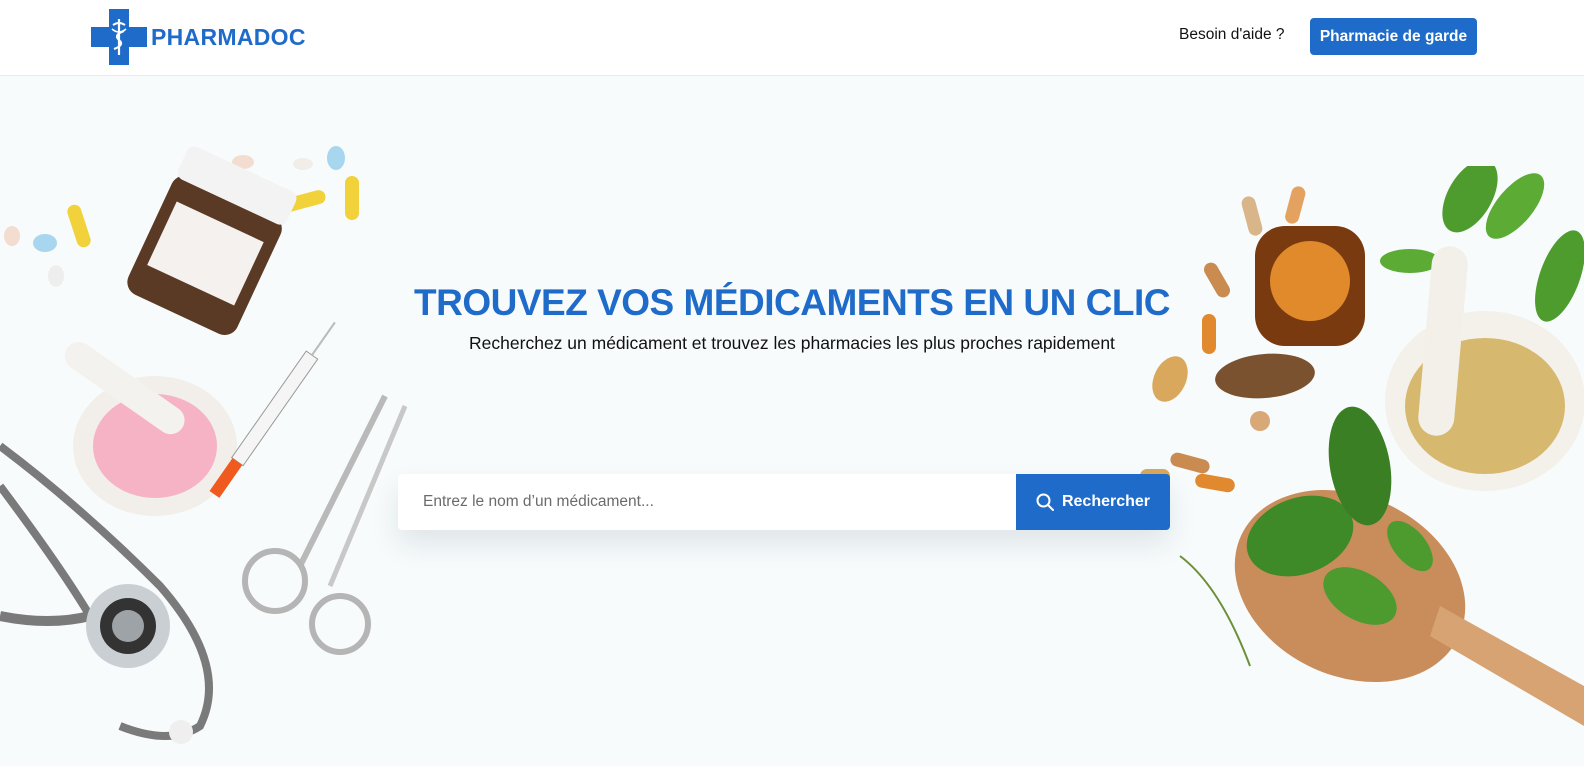 The width and height of the screenshot is (1584, 766). I want to click on search-button-label: Rechercher, so click(1106, 501).